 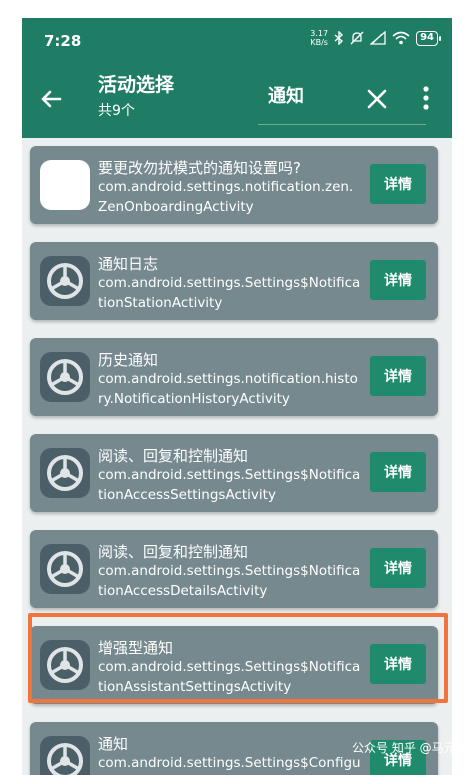 What do you see at coordinates (402, 748) in the screenshot?
I see `watermark: 公众号 知乎 @马元鹏` at bounding box center [402, 748].